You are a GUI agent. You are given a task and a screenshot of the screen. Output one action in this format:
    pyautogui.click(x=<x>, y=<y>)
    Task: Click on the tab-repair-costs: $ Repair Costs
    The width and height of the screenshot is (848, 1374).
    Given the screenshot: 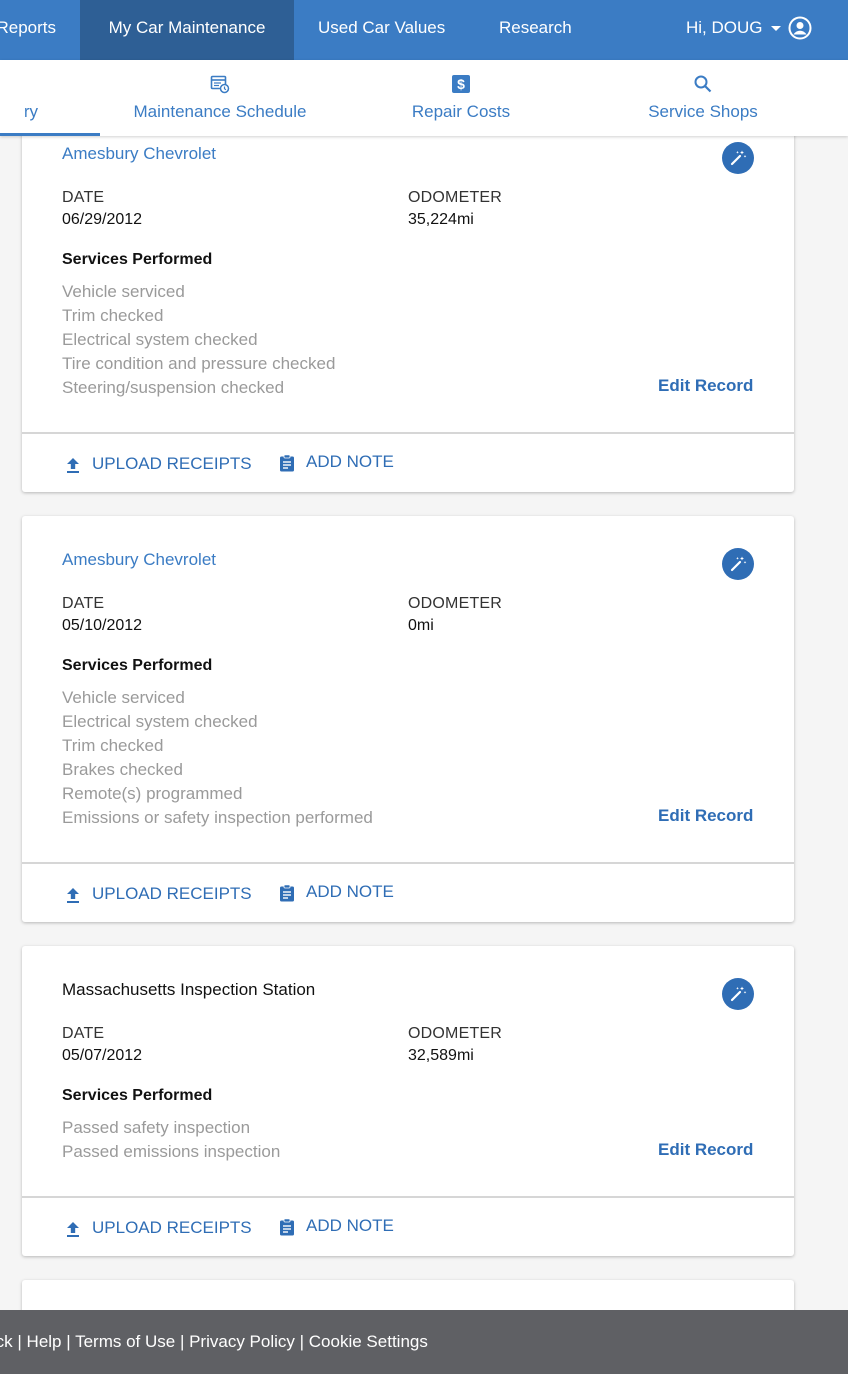 What is the action you would take?
    pyautogui.click(x=461, y=98)
    